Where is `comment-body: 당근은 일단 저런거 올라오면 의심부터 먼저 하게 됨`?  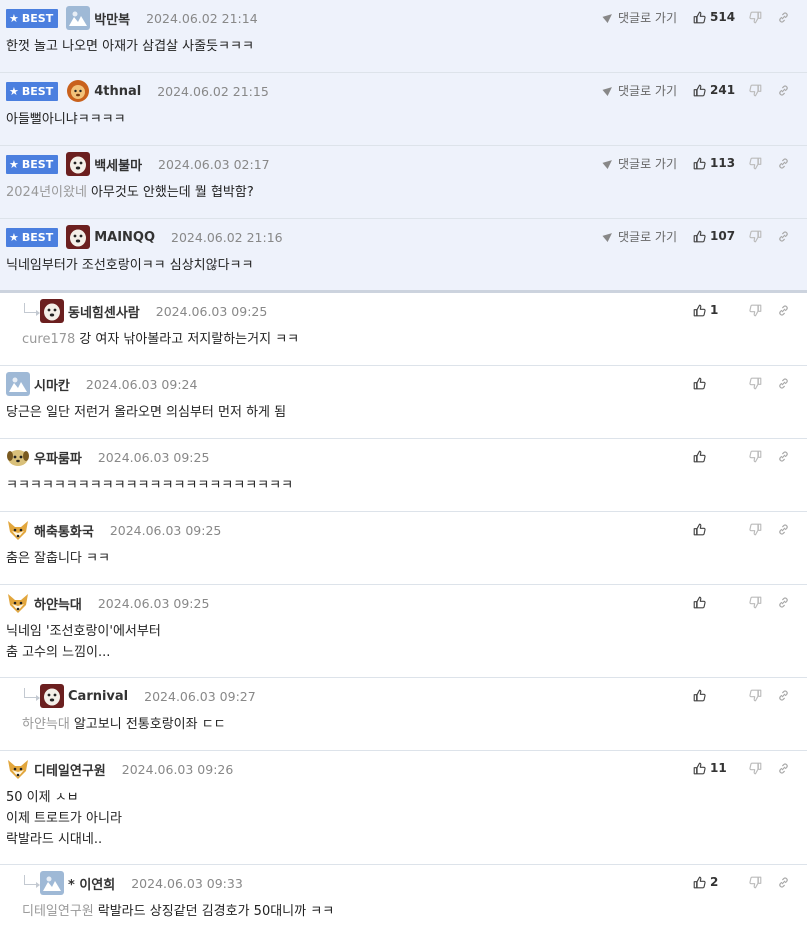 comment-body: 당근은 일단 저런거 올라오면 의심부터 먼저 하게 됨 is located at coordinates (401, 412).